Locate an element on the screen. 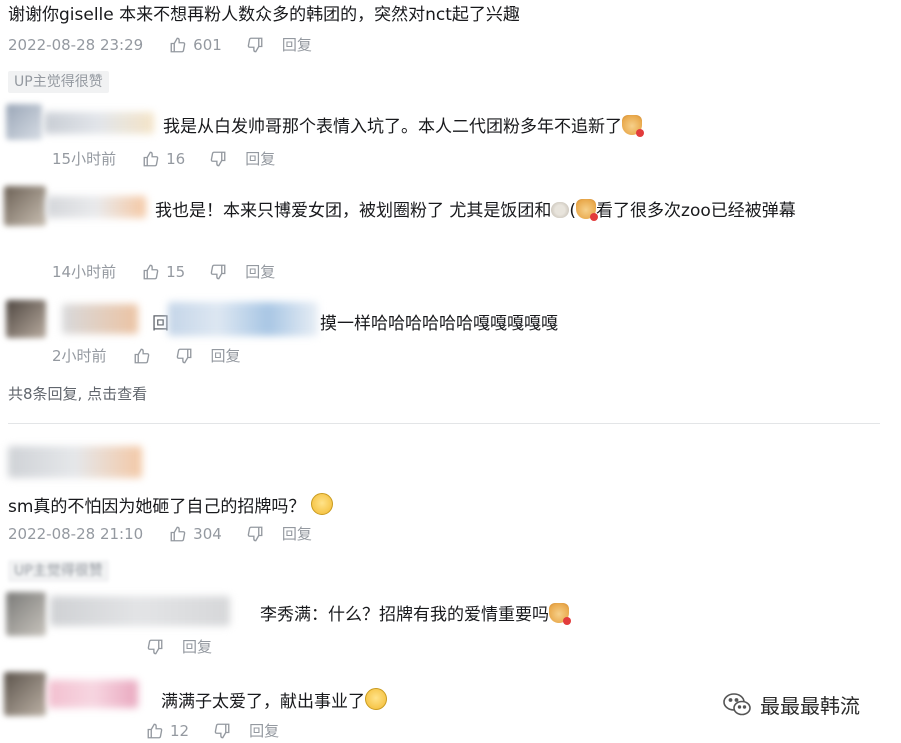 Image resolution: width=901 pixels, height=743 pixels. reply-meta: 12 回复 is located at coordinates (212, 731).